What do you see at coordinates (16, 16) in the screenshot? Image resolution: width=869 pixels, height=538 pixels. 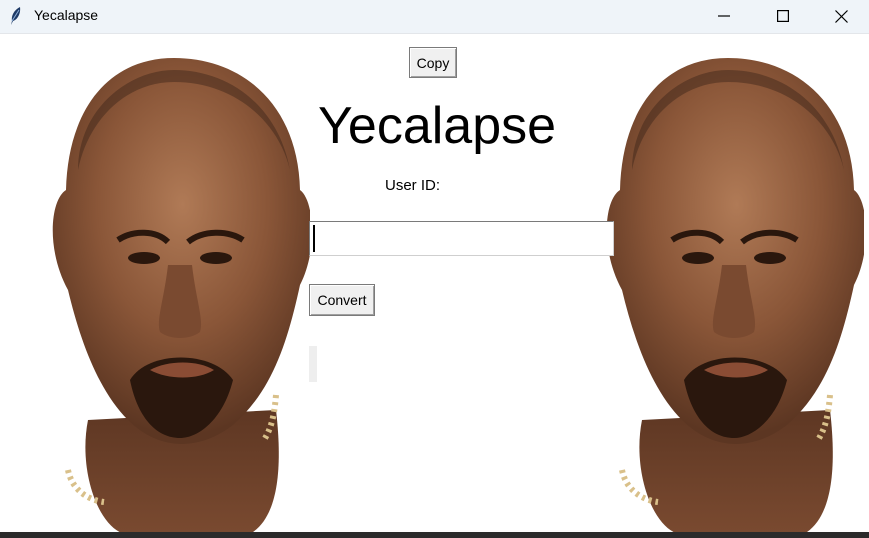 I see `feather-icon` at bounding box center [16, 16].